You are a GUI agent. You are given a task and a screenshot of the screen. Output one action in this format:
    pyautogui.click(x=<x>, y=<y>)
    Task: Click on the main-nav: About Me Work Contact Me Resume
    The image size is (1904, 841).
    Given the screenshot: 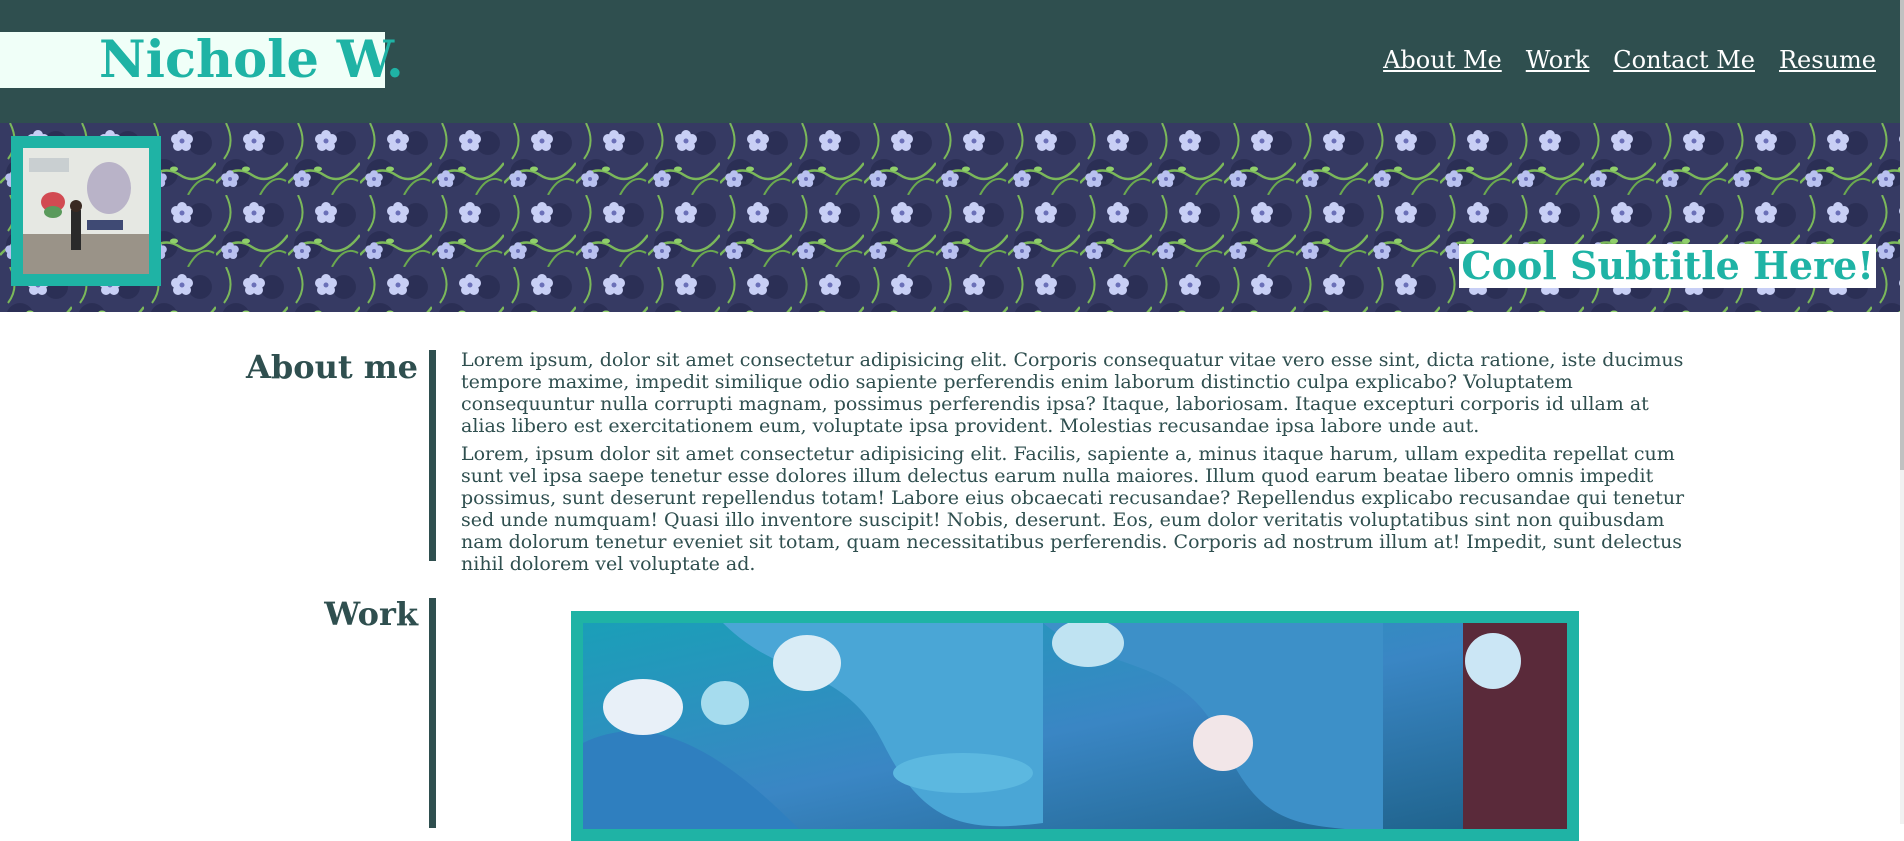 What is the action you would take?
    pyautogui.click(x=1629, y=60)
    